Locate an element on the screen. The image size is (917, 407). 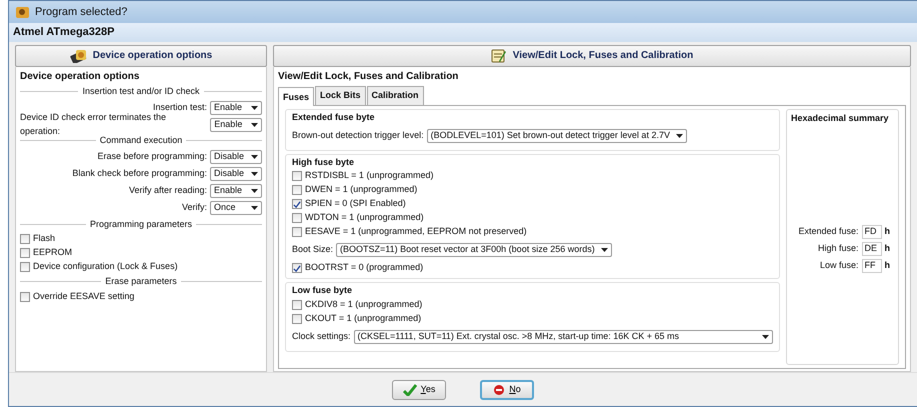
checkbox-label: EESAVE = 1 (unprogrammed, EEPROM not preserved) is located at coordinates (416, 231).